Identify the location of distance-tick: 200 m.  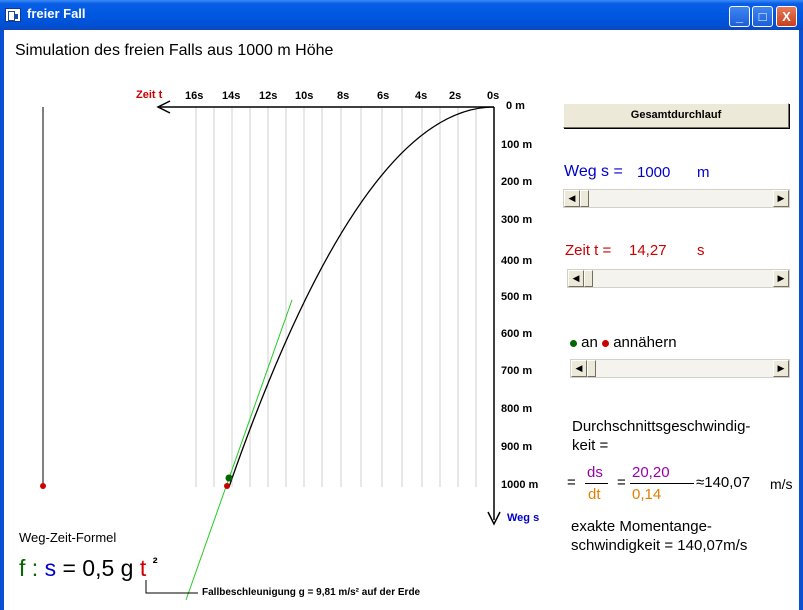
(517, 182).